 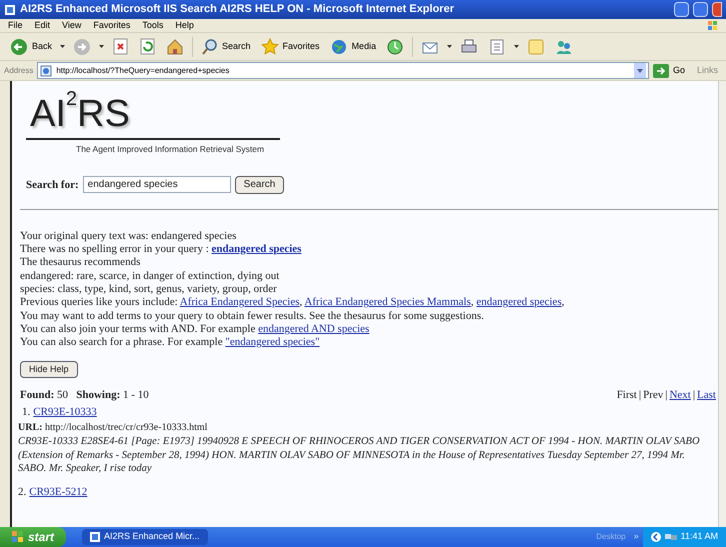 I want to click on back-button: Back, so click(x=31, y=47).